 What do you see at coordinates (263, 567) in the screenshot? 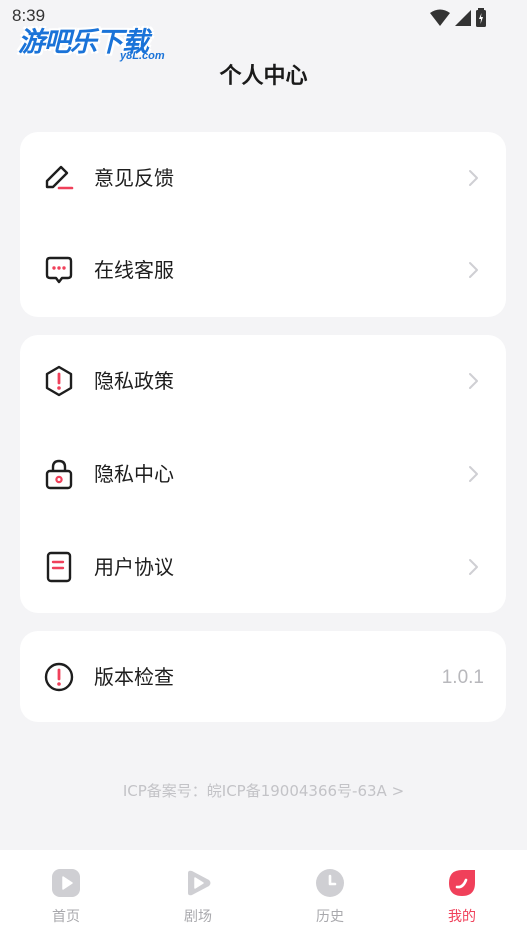
I see `menu-item-user-agreement: 用户协议` at bounding box center [263, 567].